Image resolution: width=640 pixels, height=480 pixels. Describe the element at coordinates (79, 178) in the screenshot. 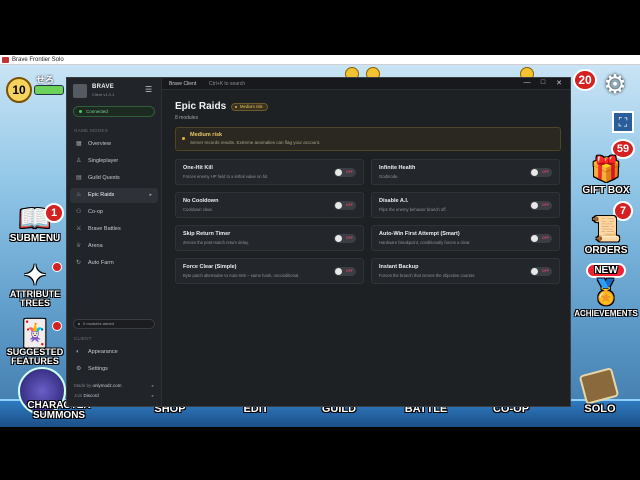

I see `scroll-icon: ▤` at that location.